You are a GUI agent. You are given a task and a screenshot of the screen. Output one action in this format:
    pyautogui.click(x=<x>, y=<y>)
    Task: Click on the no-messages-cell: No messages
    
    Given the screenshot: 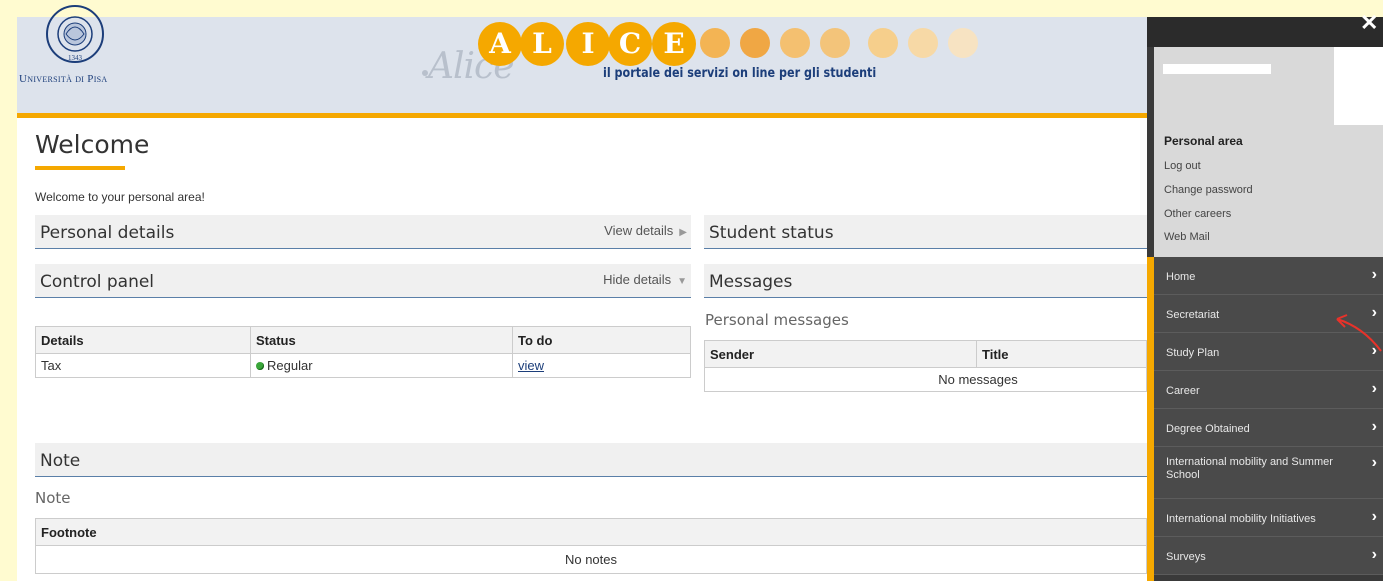 What is the action you would take?
    pyautogui.click(x=925, y=379)
    